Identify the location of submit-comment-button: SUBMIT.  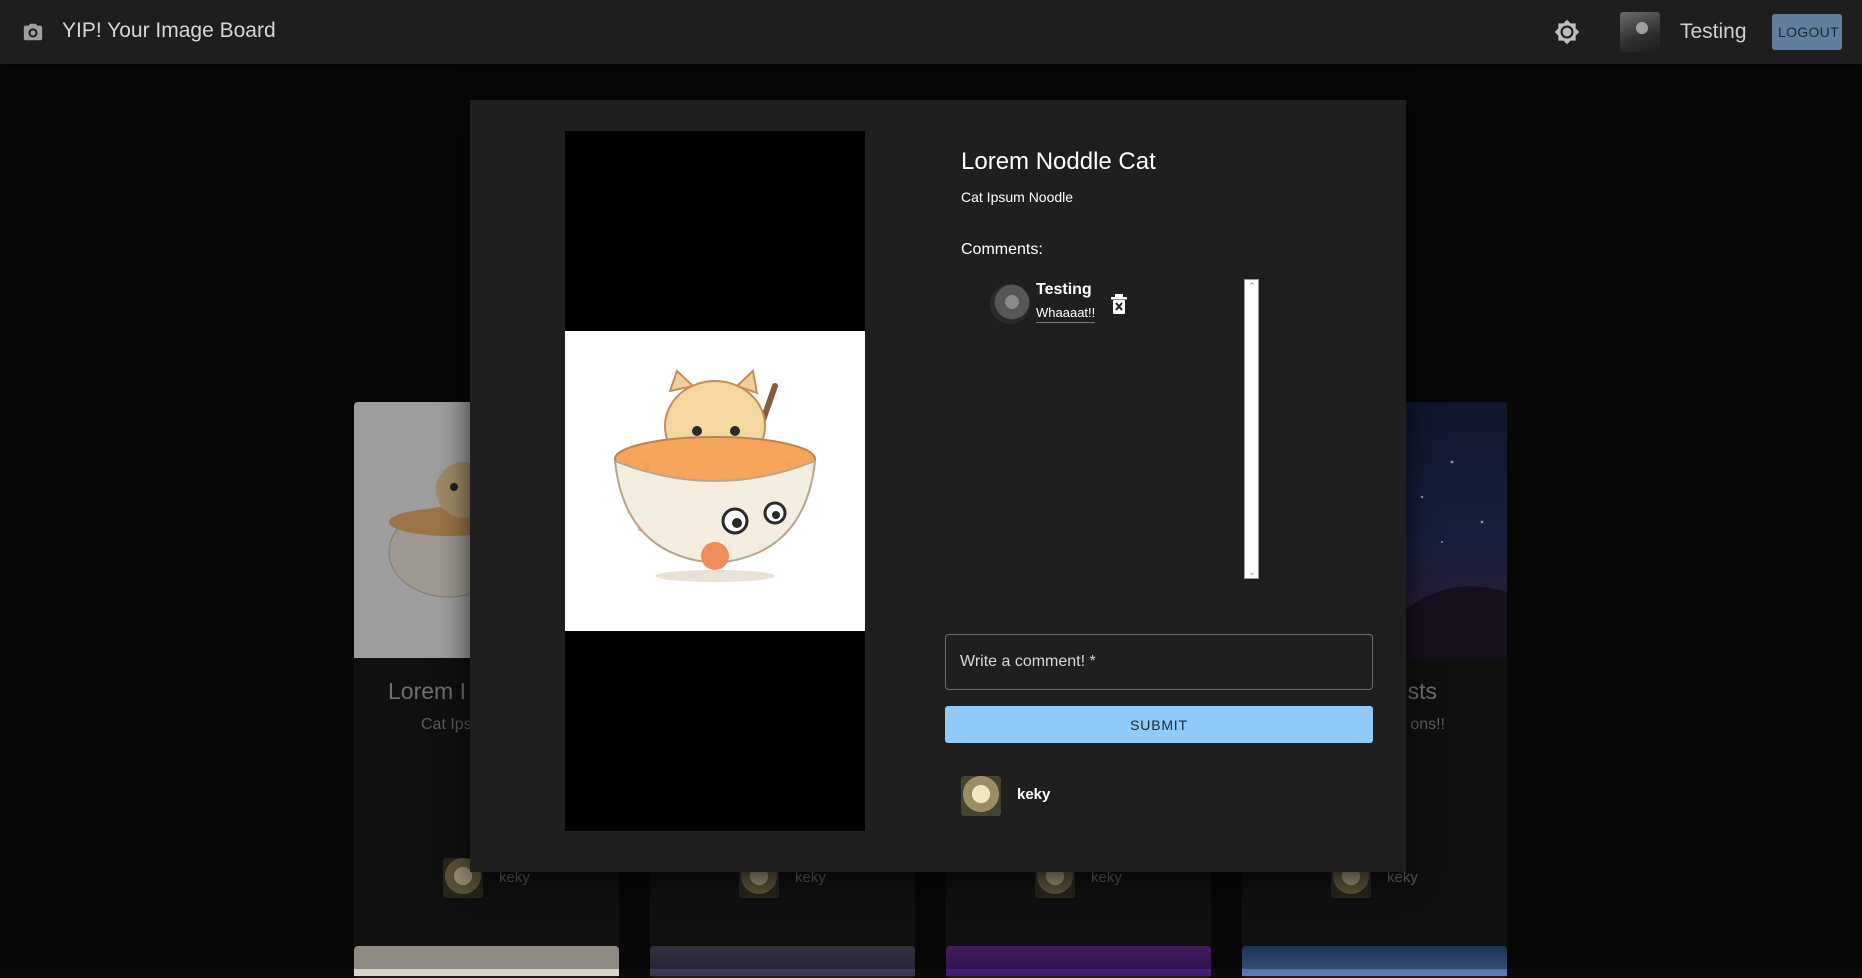
(1159, 724).